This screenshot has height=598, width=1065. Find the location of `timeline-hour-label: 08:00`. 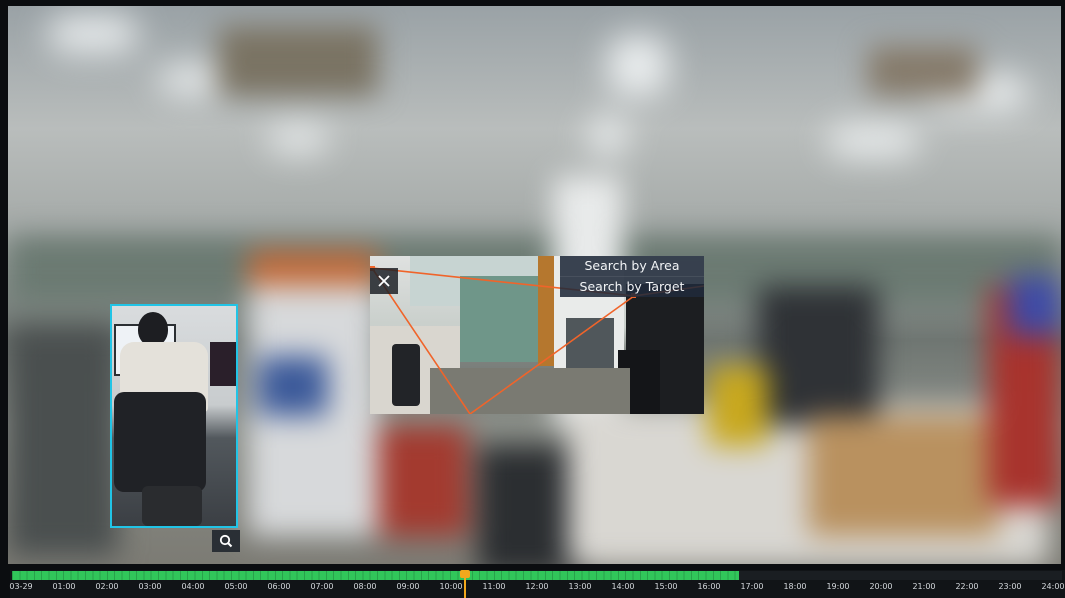

timeline-hour-label: 08:00 is located at coordinates (365, 586).